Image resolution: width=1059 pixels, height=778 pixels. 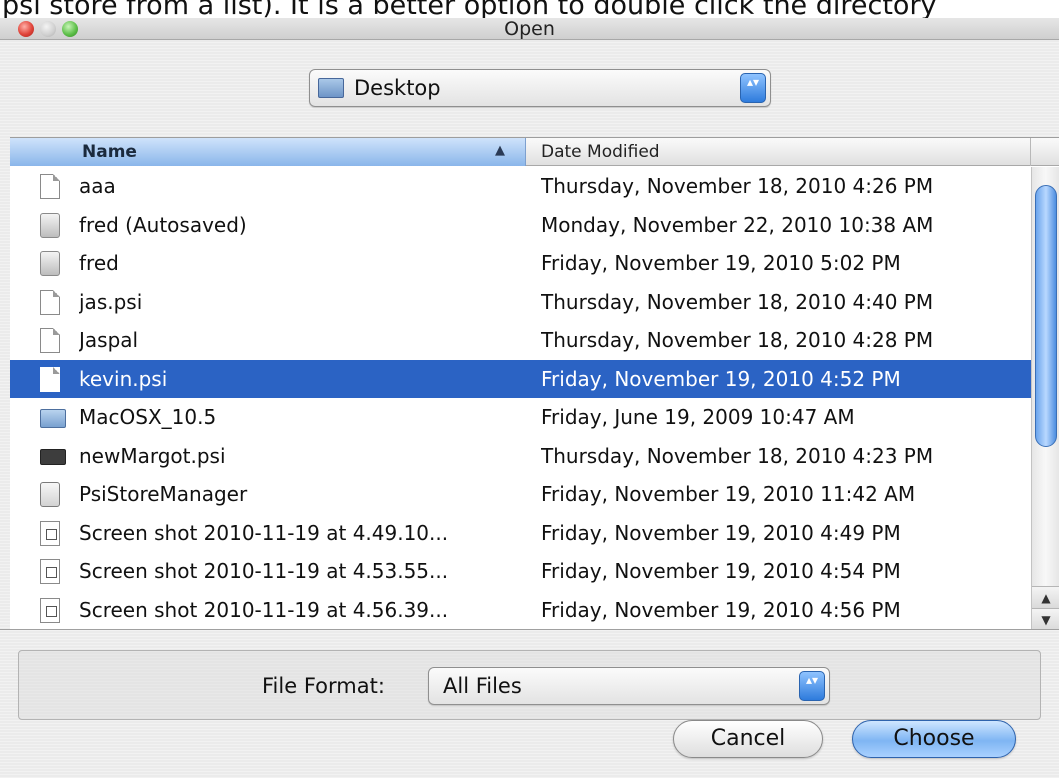 I want to click on file-date-modified: Friday, June 19, 2009 10:47 AM, so click(x=698, y=417).